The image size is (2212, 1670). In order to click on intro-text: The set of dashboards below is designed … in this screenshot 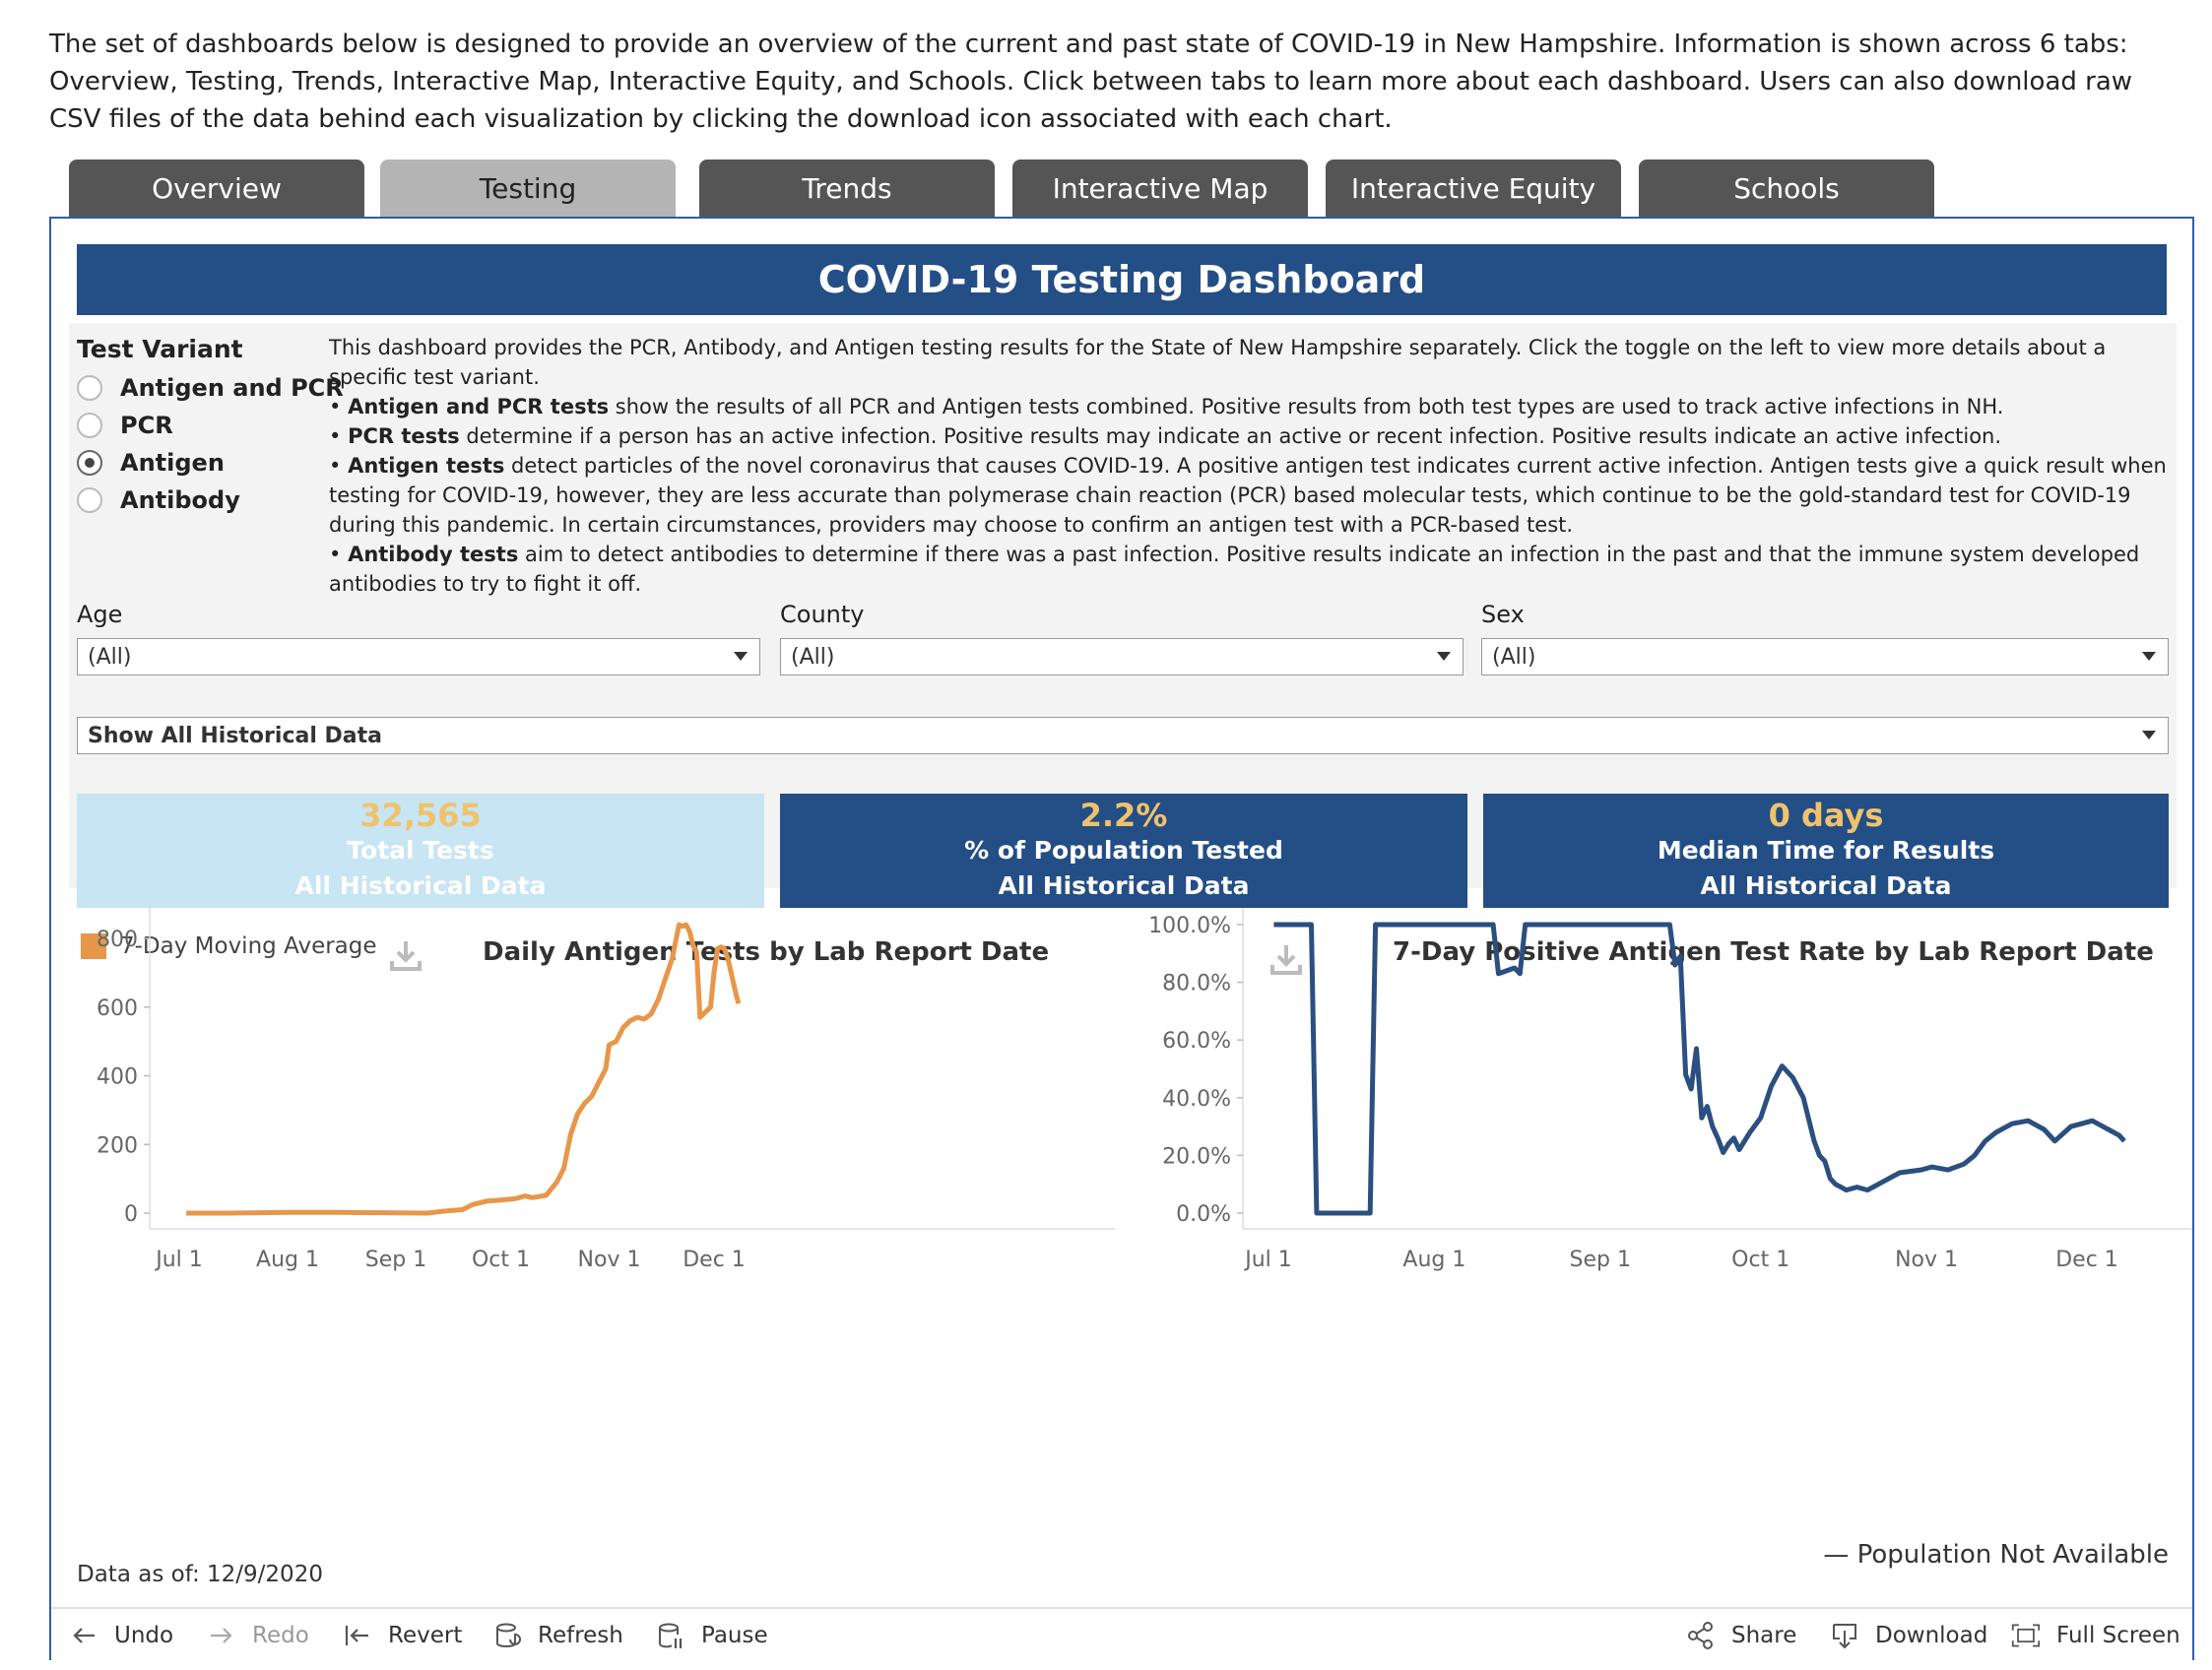, I will do `click(1091, 82)`.